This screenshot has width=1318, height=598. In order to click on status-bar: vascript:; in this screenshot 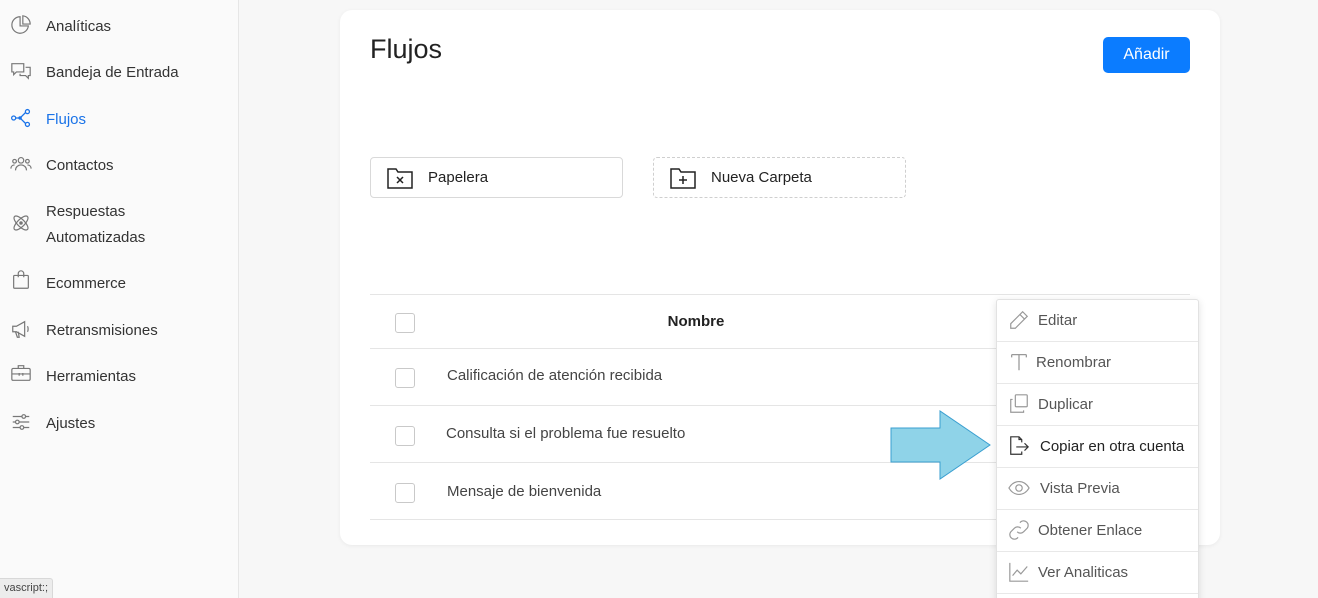, I will do `click(27, 588)`.